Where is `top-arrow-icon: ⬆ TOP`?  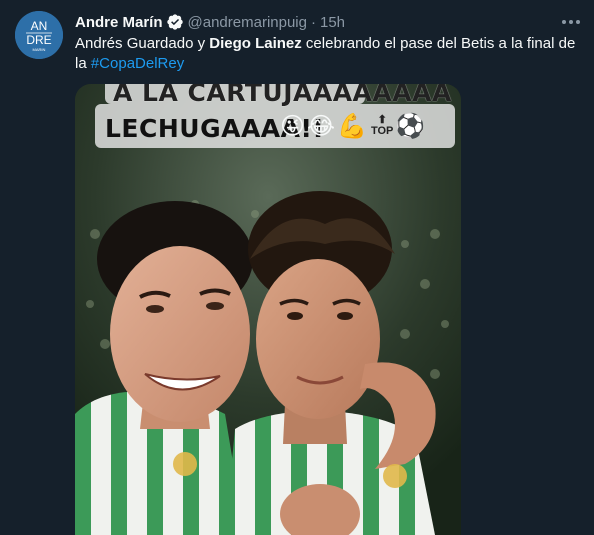
top-arrow-icon: ⬆ TOP is located at coordinates (382, 126).